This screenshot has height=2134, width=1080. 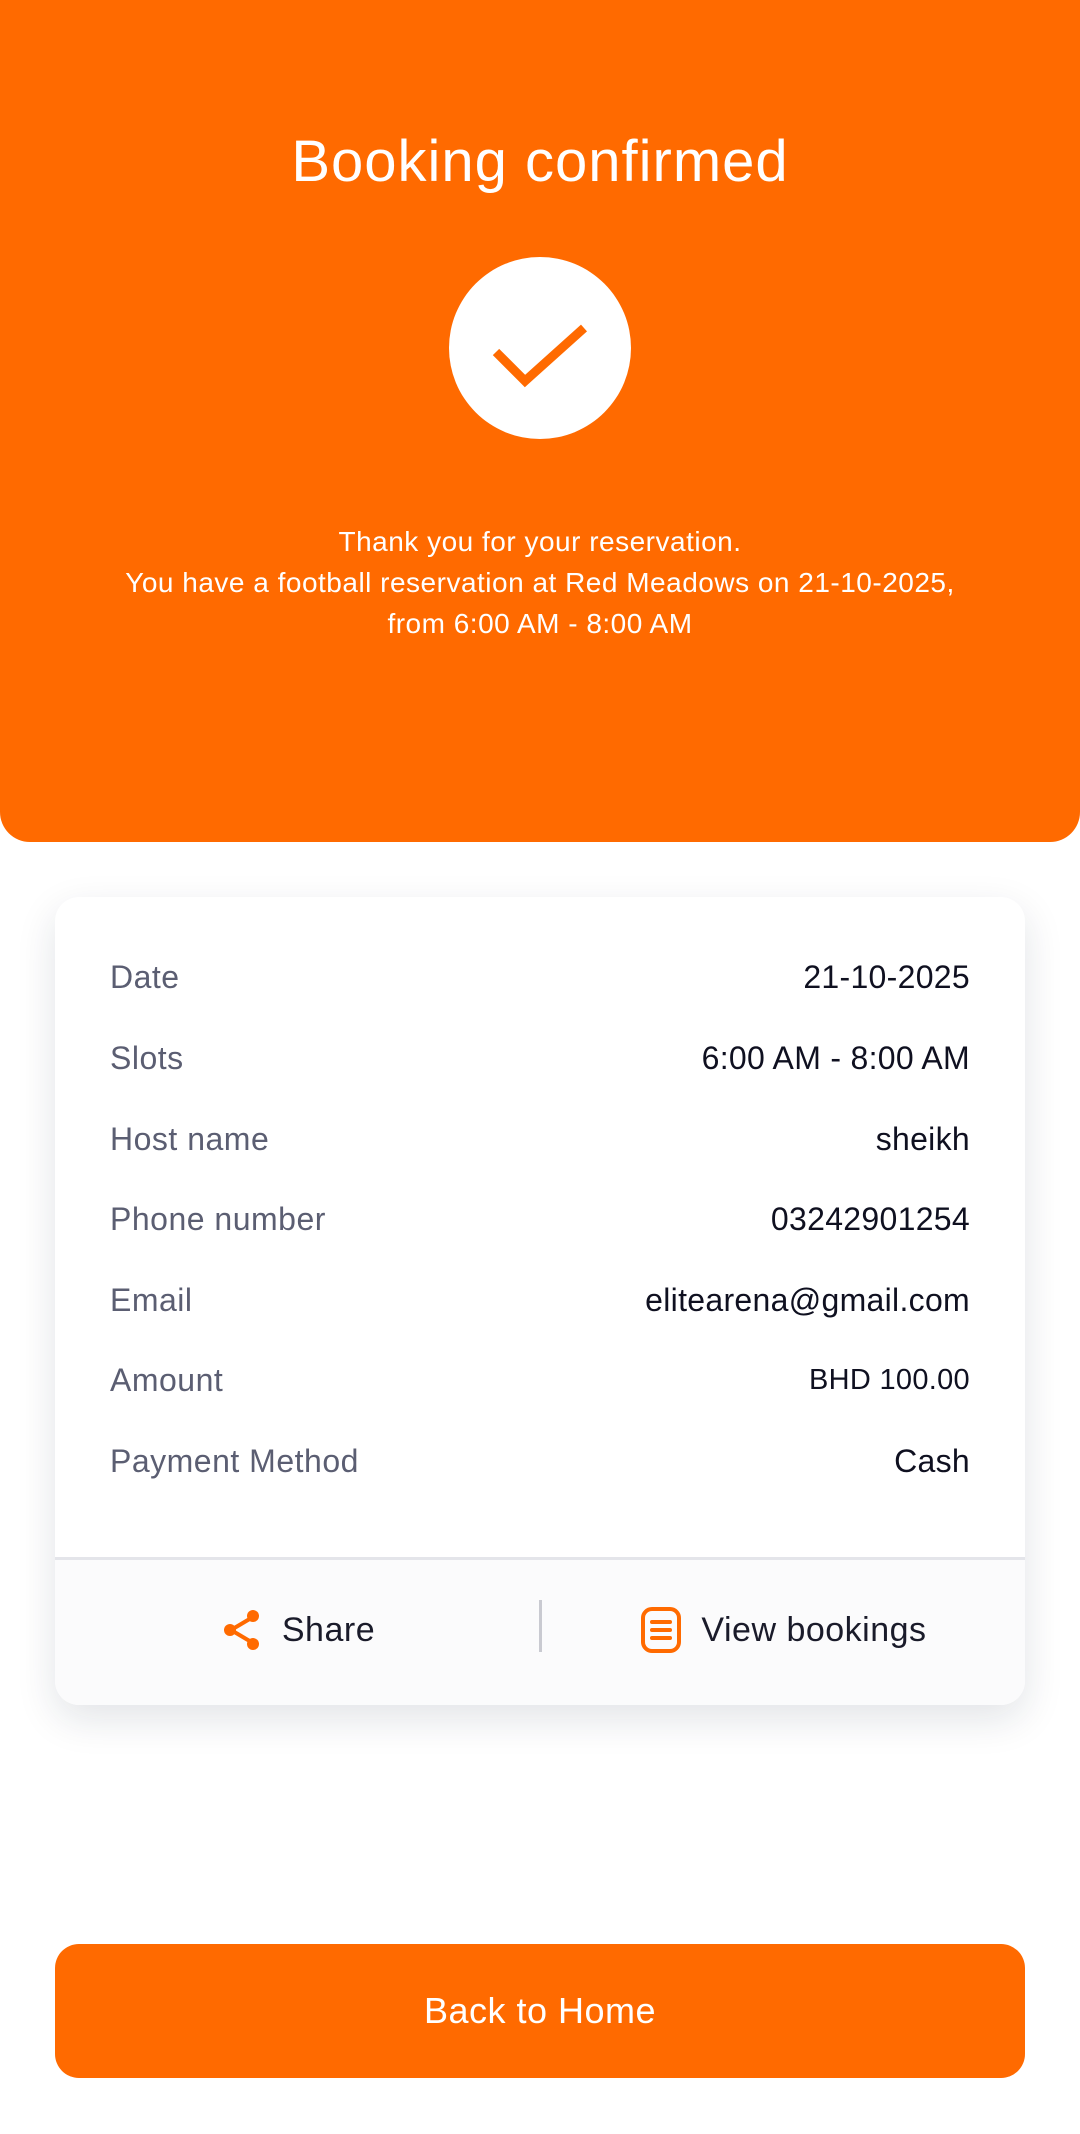 I want to click on detail-row-email: Email elitearena@gmail.com, so click(x=540, y=1300).